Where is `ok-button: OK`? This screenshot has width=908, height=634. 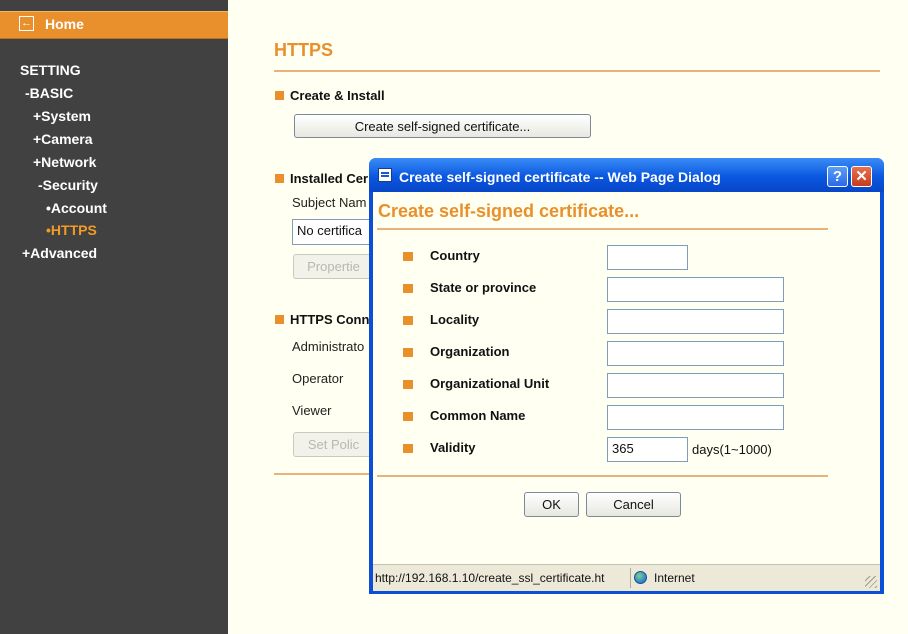
ok-button: OK is located at coordinates (551, 504).